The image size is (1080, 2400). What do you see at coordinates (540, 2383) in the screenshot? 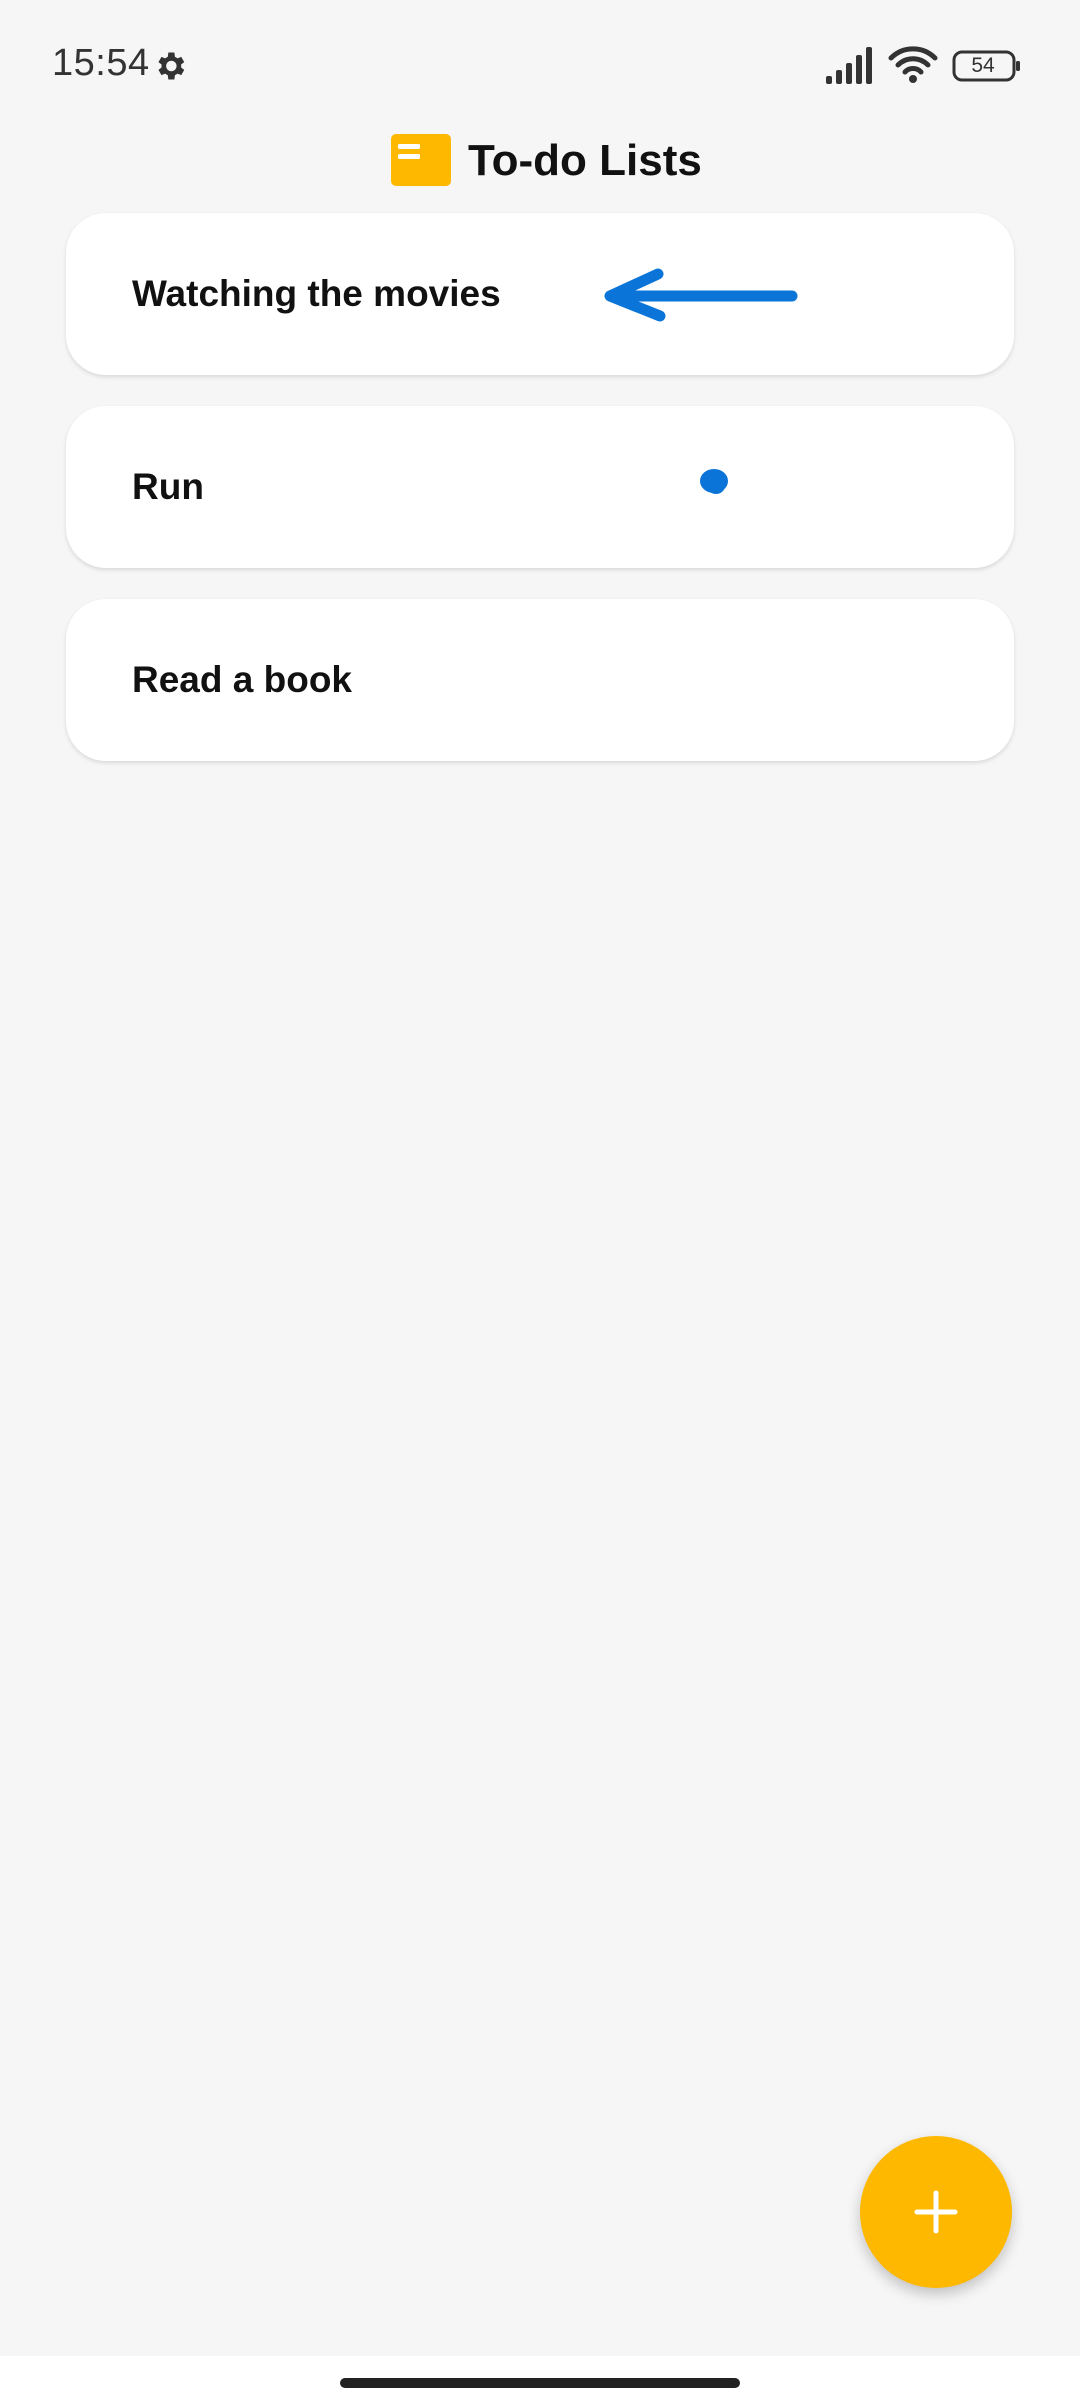
I see `home-indicator` at bounding box center [540, 2383].